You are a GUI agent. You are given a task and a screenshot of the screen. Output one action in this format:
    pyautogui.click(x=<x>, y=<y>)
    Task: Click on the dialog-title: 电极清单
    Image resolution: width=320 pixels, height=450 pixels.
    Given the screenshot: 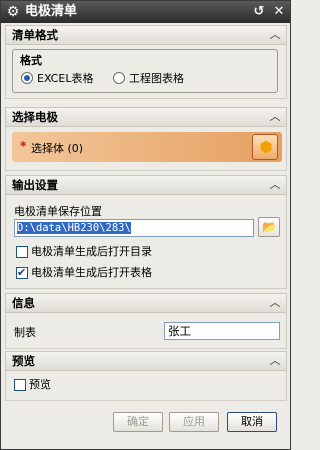 What is the action you would take?
    pyautogui.click(x=51, y=11)
    